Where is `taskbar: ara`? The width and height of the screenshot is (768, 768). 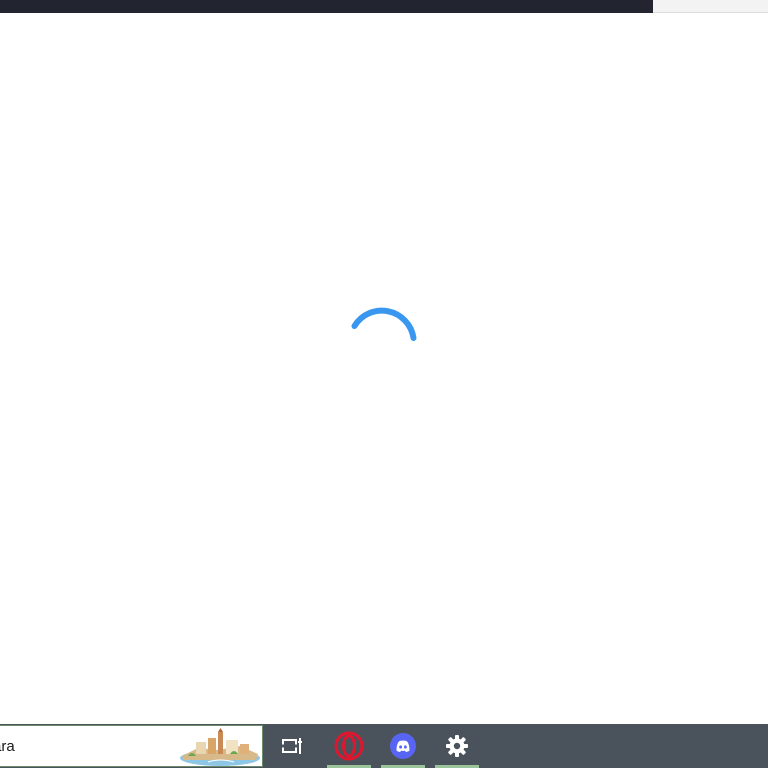
taskbar: ara is located at coordinates (384, 746).